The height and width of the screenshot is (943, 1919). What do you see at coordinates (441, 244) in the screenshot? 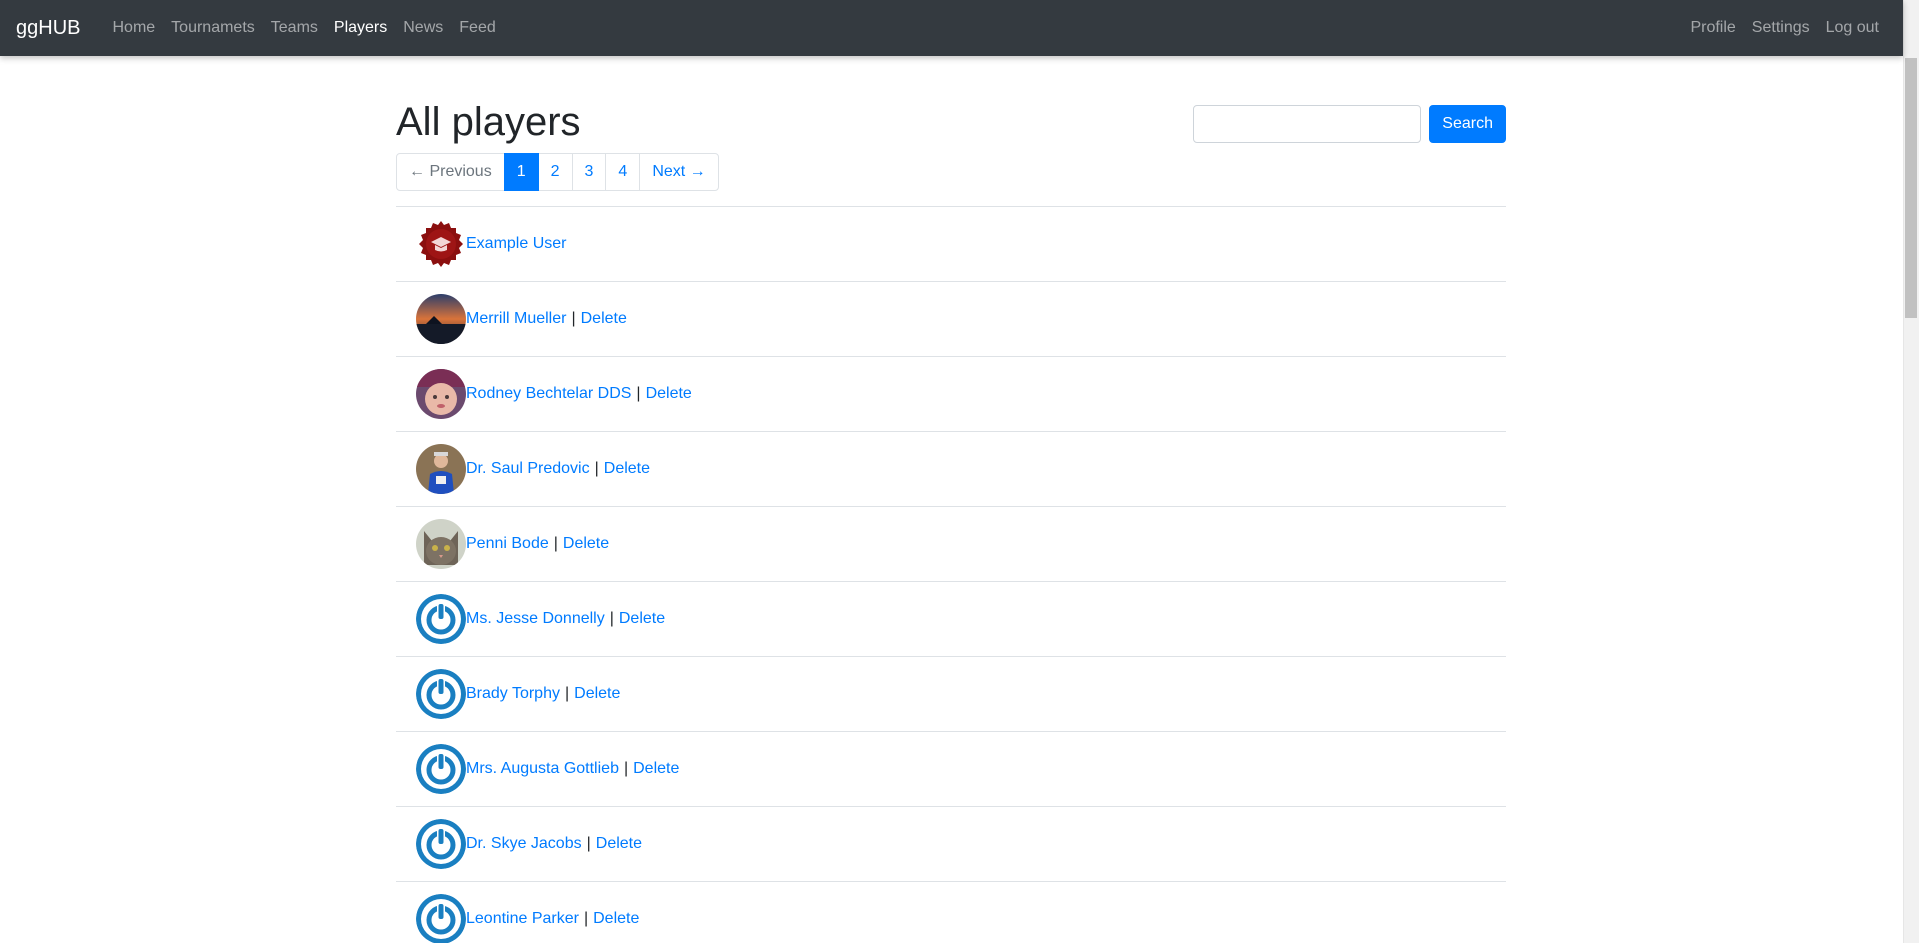
I see `badge-avatar` at bounding box center [441, 244].